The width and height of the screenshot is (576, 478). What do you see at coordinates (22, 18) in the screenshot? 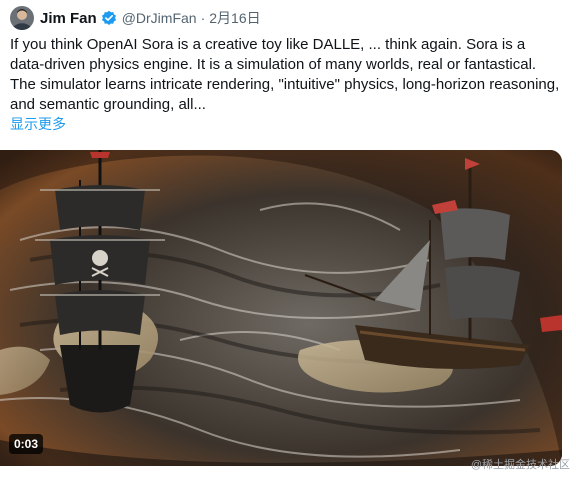
I see `avatar` at bounding box center [22, 18].